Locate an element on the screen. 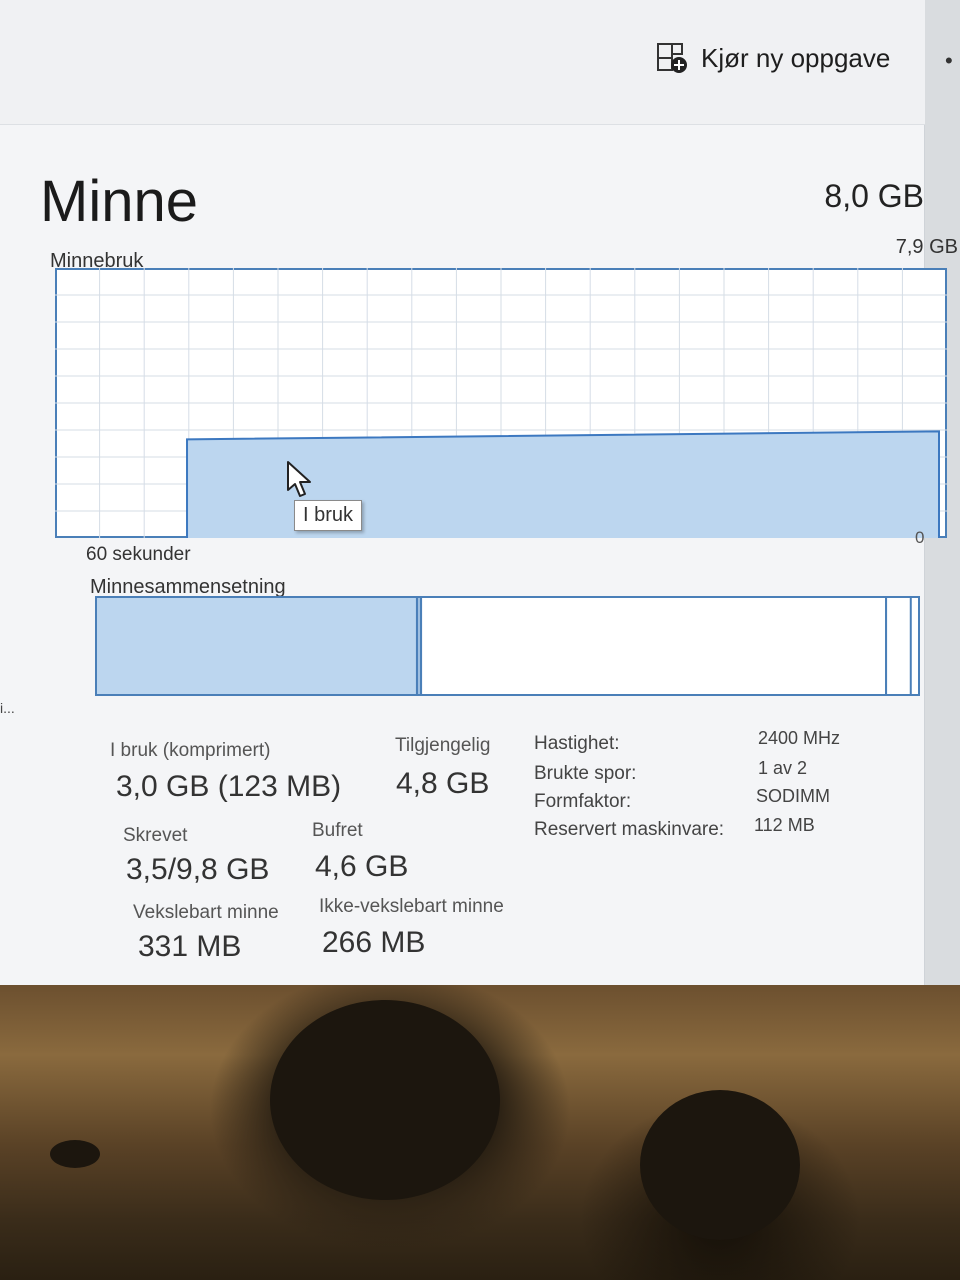  run-new-task-label: Kjør ny oppgave is located at coordinates (796, 57).